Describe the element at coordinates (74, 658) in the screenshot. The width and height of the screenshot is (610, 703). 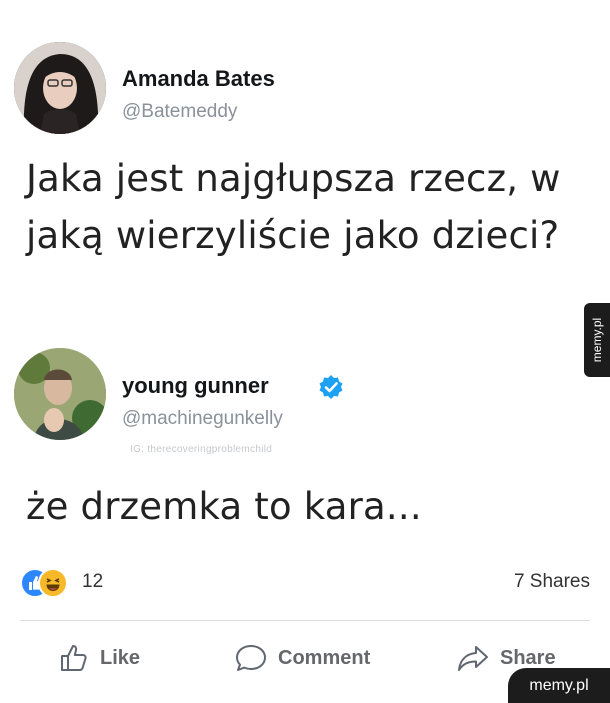
I see `thumbs-up-icon` at that location.